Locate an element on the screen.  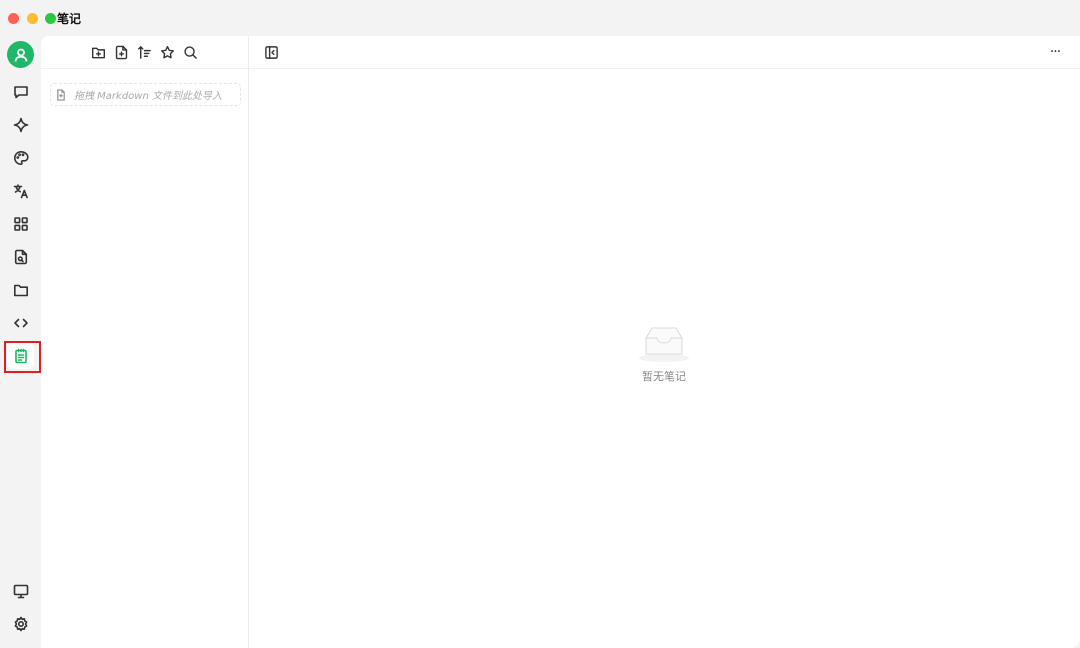
chat-bubble-icon is located at coordinates (20, 91).